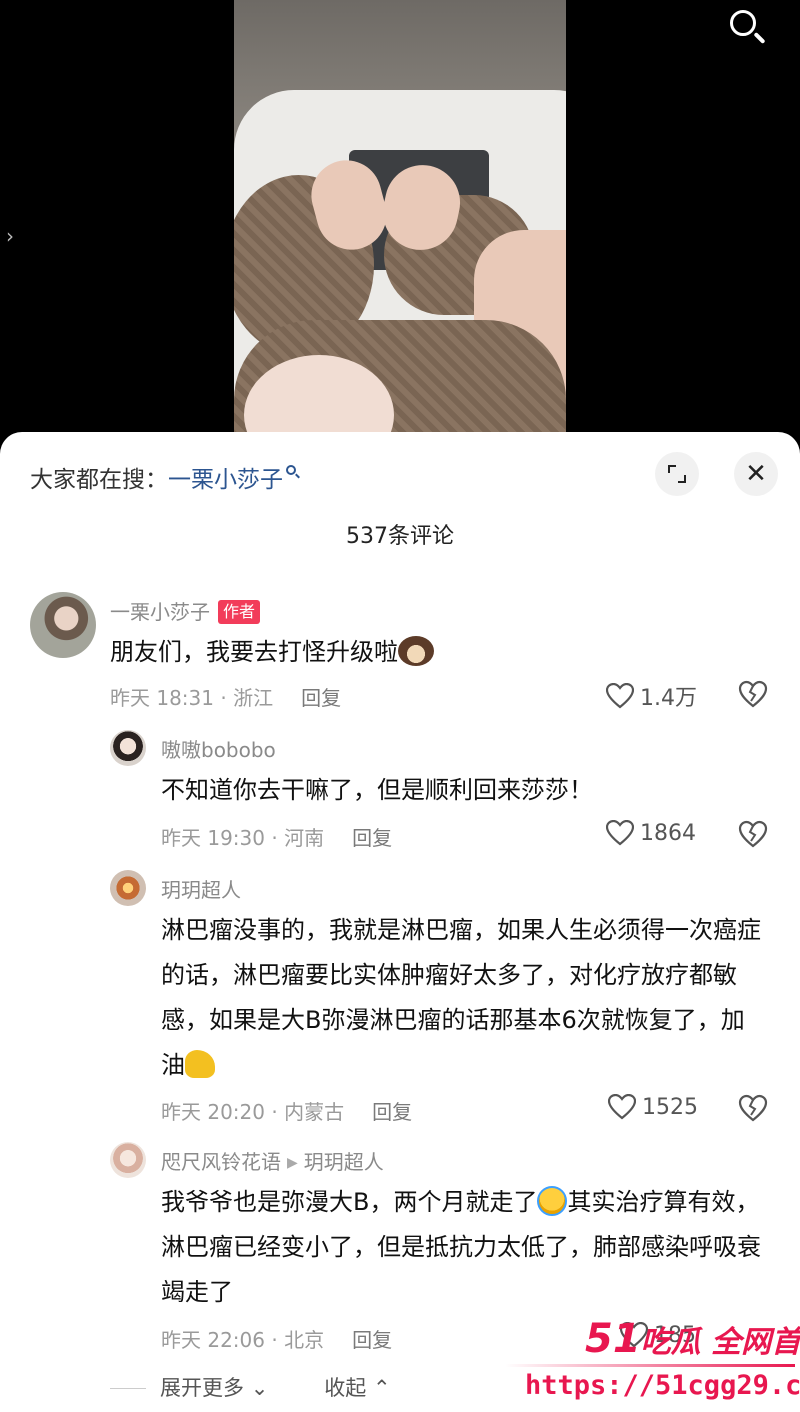  I want to click on expand-more-label: 展开更多, so click(202, 1388).